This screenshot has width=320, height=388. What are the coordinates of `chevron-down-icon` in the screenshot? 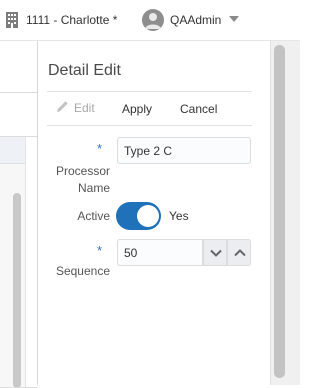 It's located at (216, 253).